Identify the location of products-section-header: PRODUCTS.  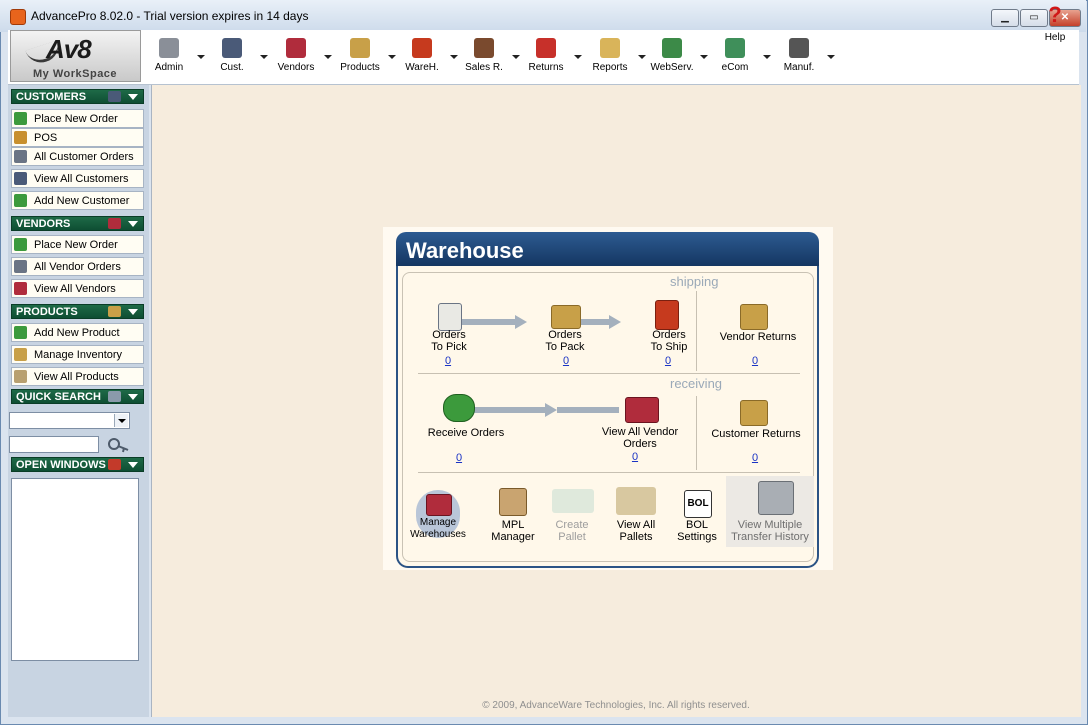
(77, 311).